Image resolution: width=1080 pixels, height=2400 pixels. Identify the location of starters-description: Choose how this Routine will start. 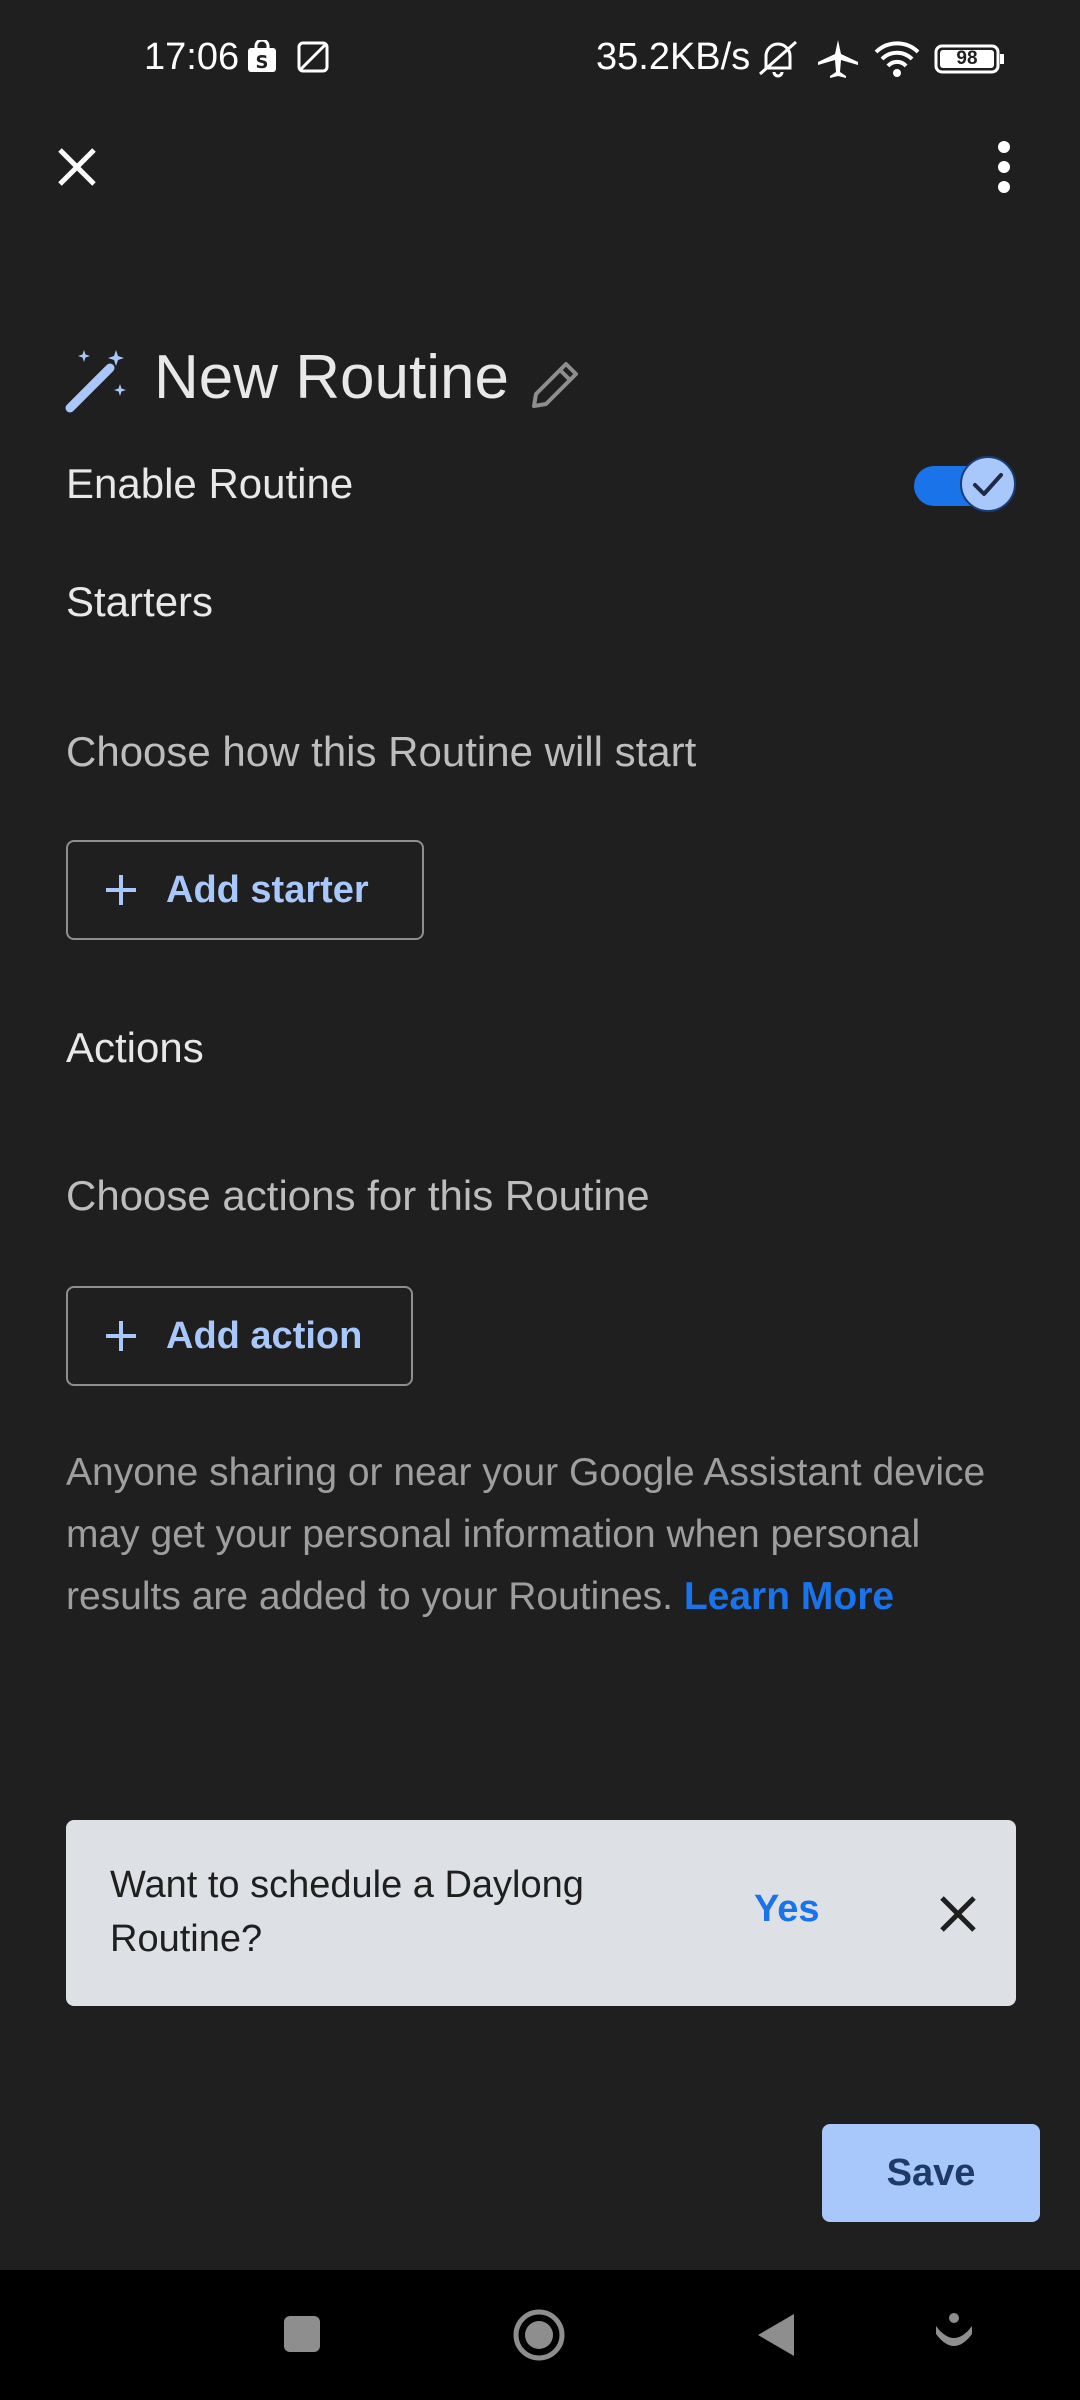
(381, 751).